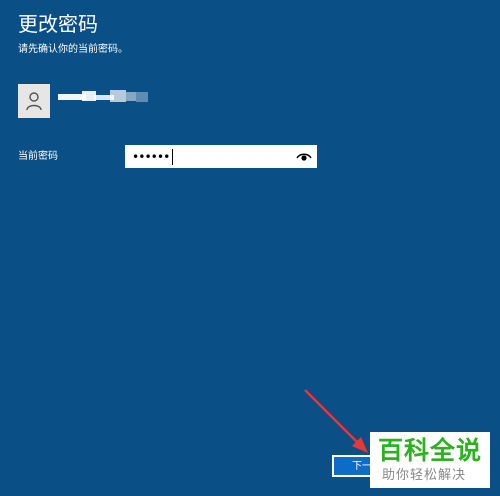 The height and width of the screenshot is (496, 500). I want to click on watermark-subtitle: 助你轻松解决, so click(424, 475).